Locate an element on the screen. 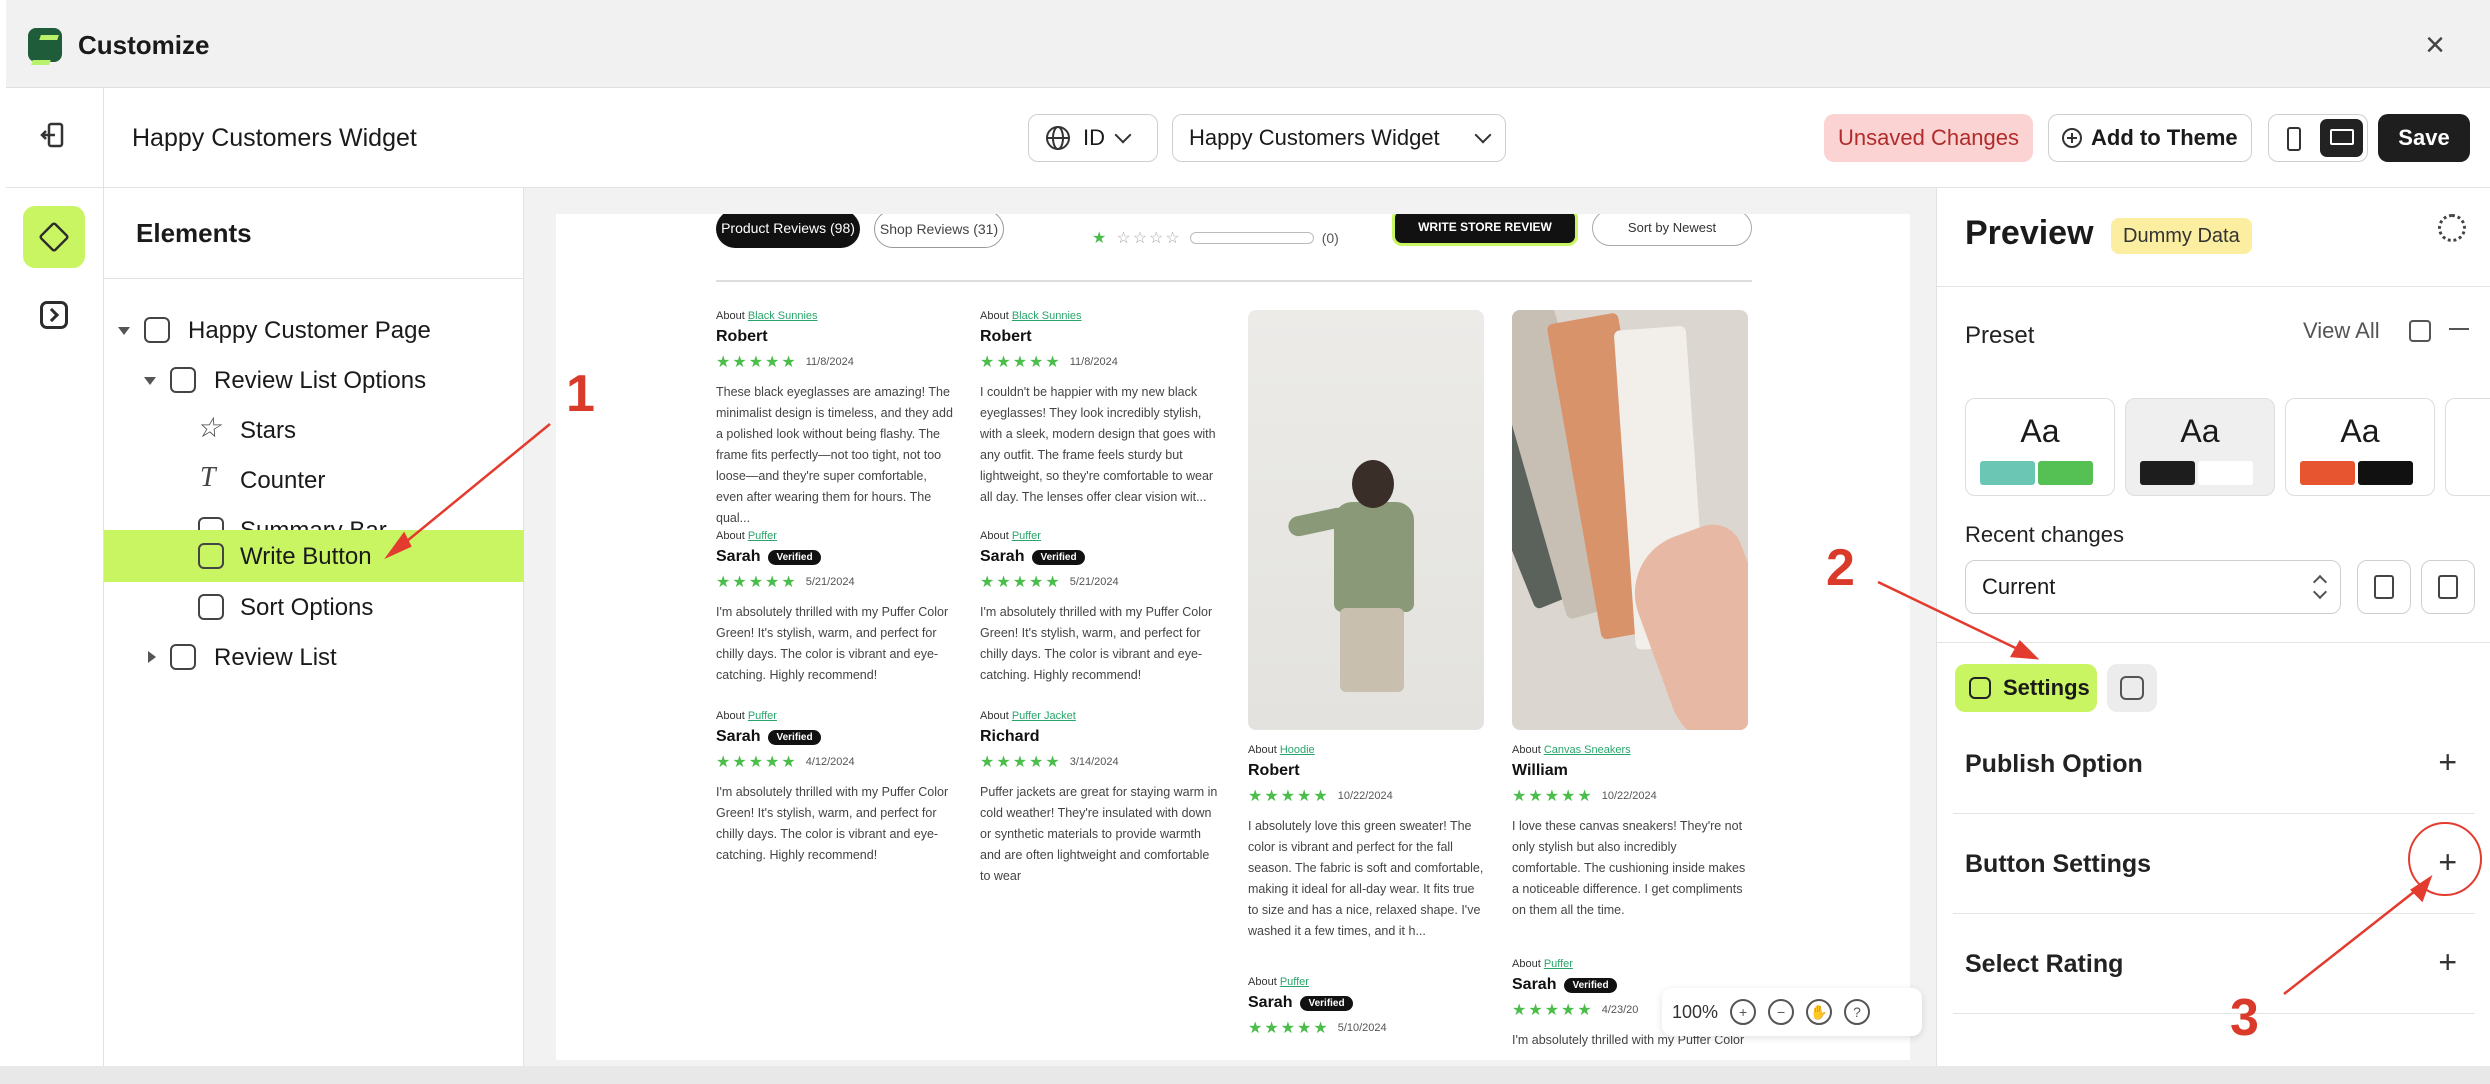 Image resolution: width=2490 pixels, height=1084 pixels. widget-select: Happy Customers Widget is located at coordinates (1339, 138).